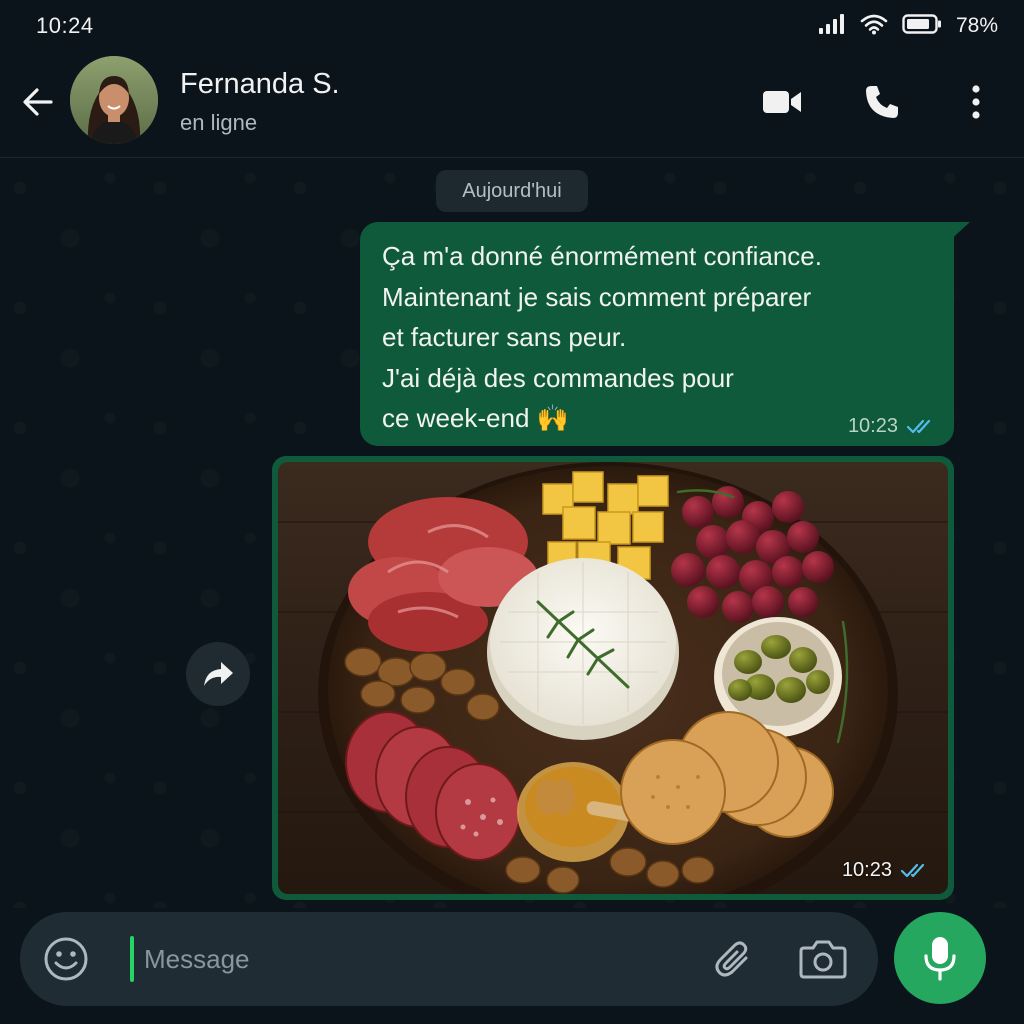 The height and width of the screenshot is (1024, 1024). Describe the element at coordinates (976, 25) in the screenshot. I see `battery-percent: 78%` at that location.